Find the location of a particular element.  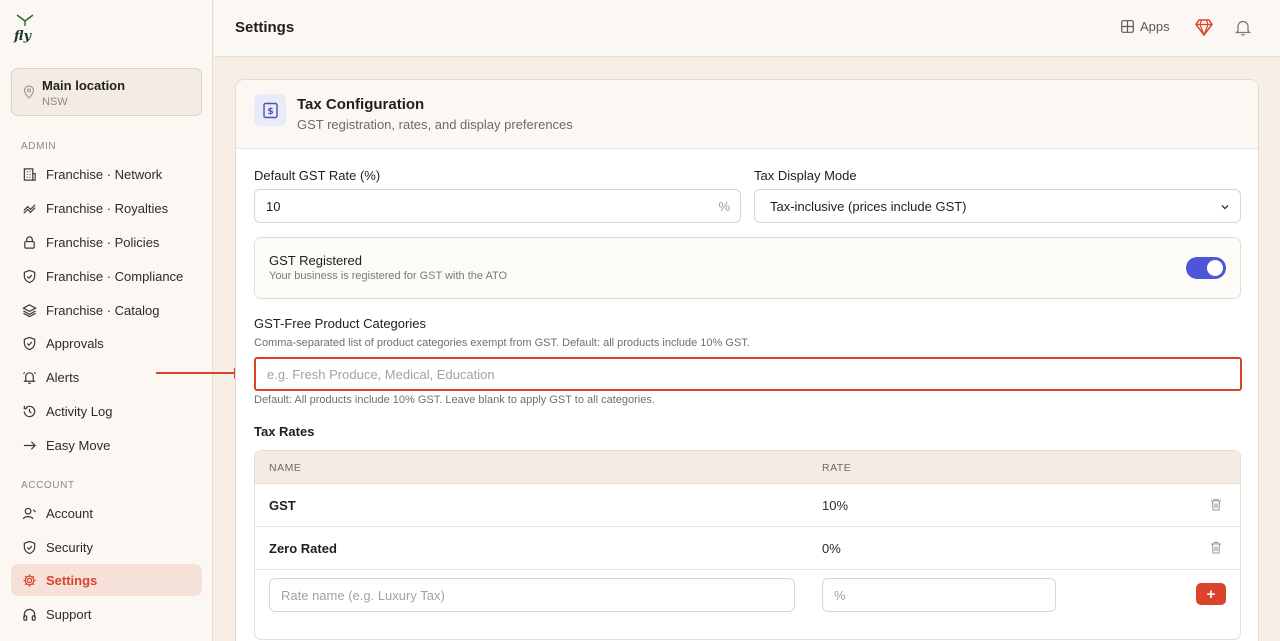

tax-rates-heading: Tax Rates is located at coordinates (284, 431).